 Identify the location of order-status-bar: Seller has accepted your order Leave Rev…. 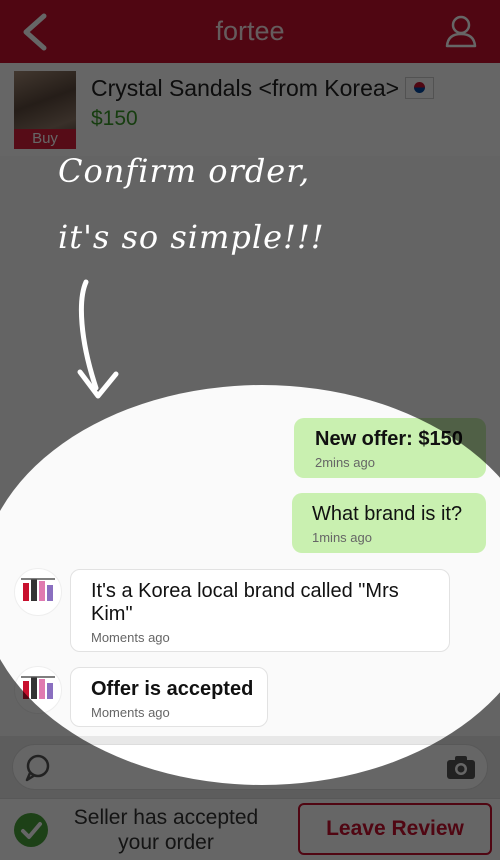
(250, 829).